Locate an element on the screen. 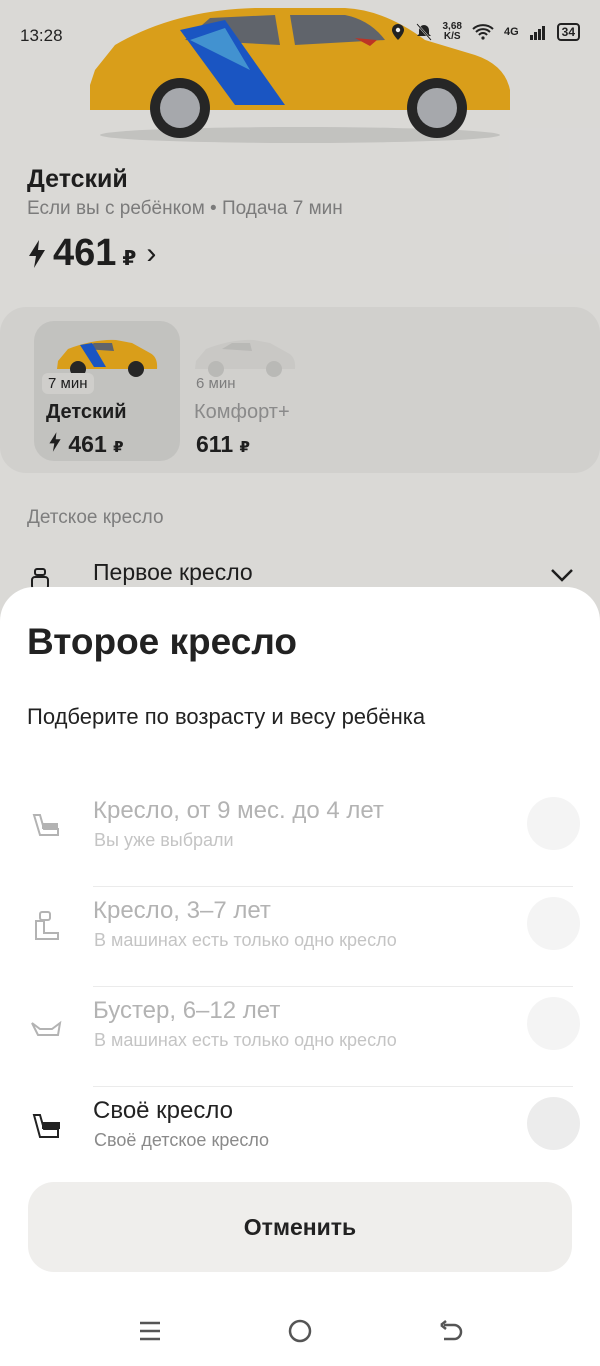 The width and height of the screenshot is (600, 1366). status-time: 13:28 is located at coordinates (41, 35).